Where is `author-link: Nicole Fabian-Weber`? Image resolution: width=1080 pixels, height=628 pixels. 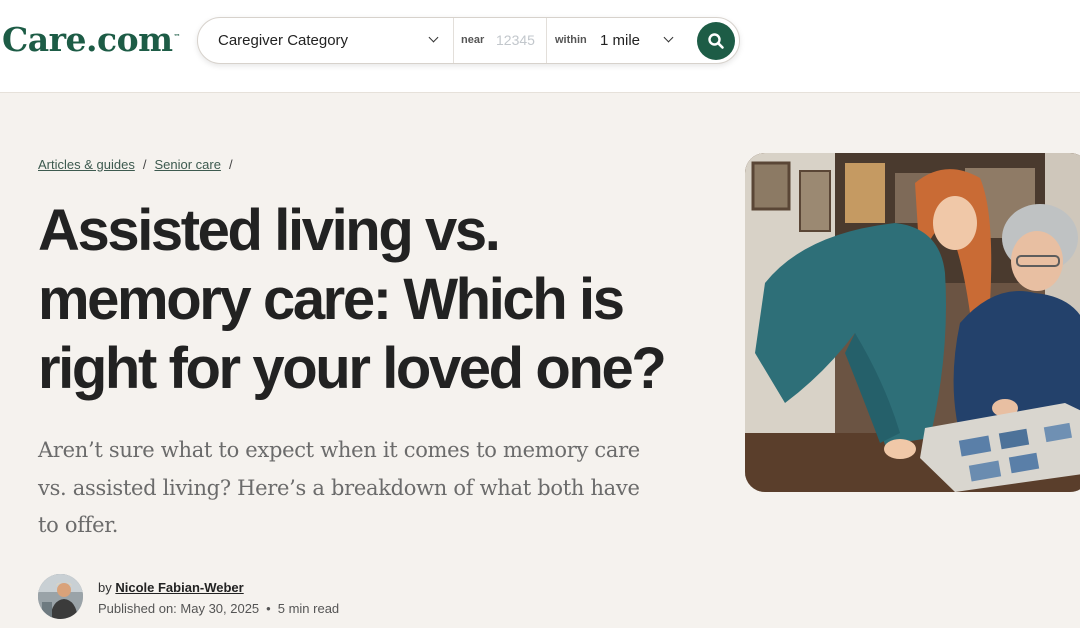 author-link: Nicole Fabian-Weber is located at coordinates (179, 587).